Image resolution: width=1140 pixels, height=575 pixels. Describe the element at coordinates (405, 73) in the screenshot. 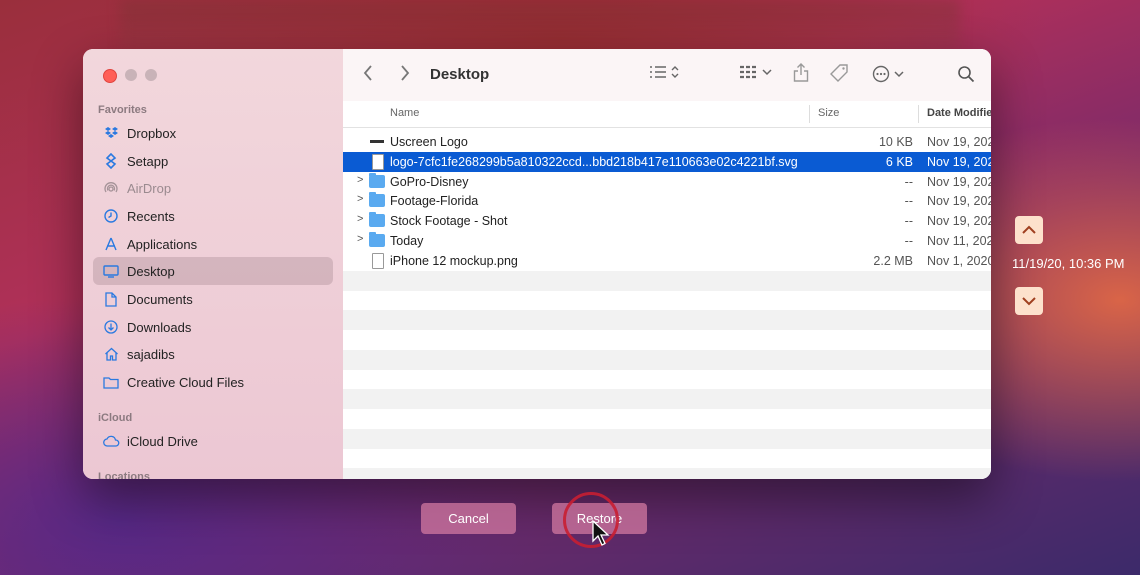

I see `forward-button` at that location.